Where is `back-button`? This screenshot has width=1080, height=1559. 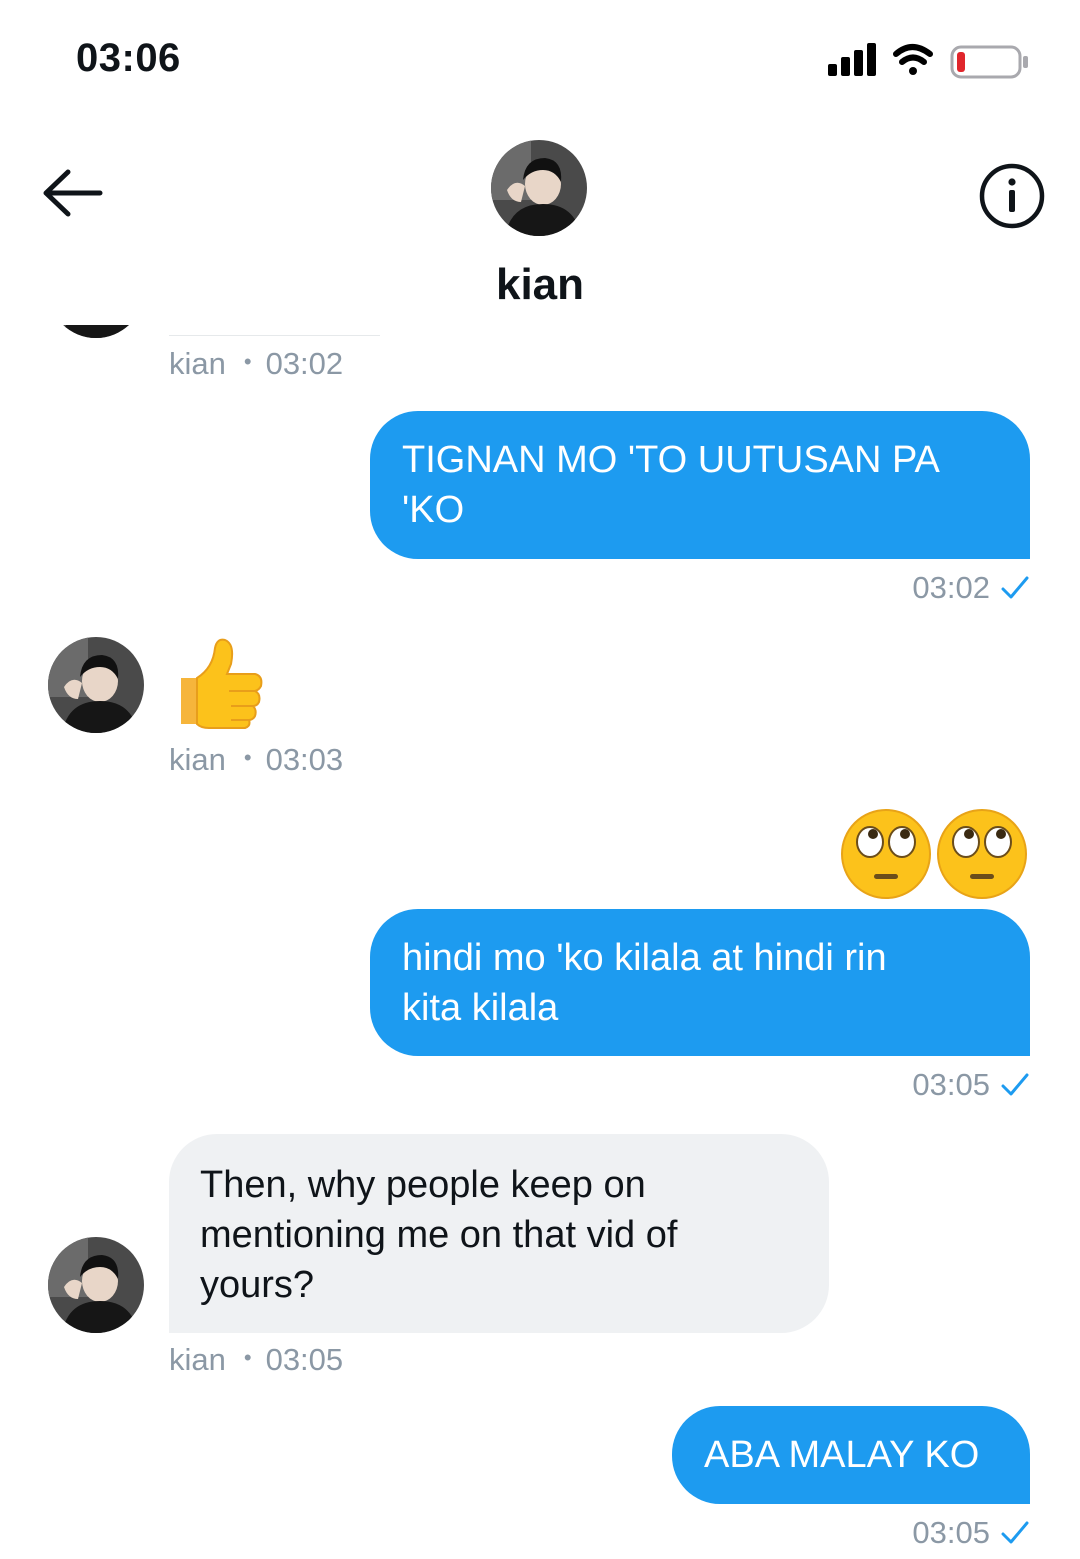 back-button is located at coordinates (72, 193).